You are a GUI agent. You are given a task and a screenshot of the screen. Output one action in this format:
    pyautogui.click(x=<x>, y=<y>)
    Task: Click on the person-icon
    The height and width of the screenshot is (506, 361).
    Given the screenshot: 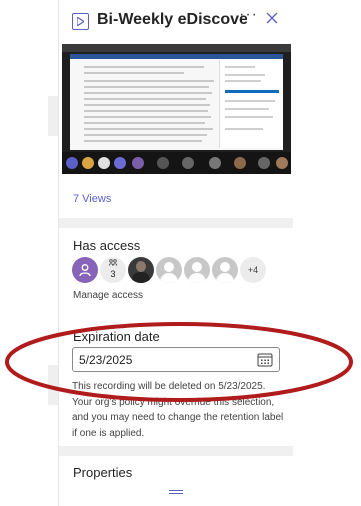 What is the action you would take?
    pyautogui.click(x=85, y=270)
    